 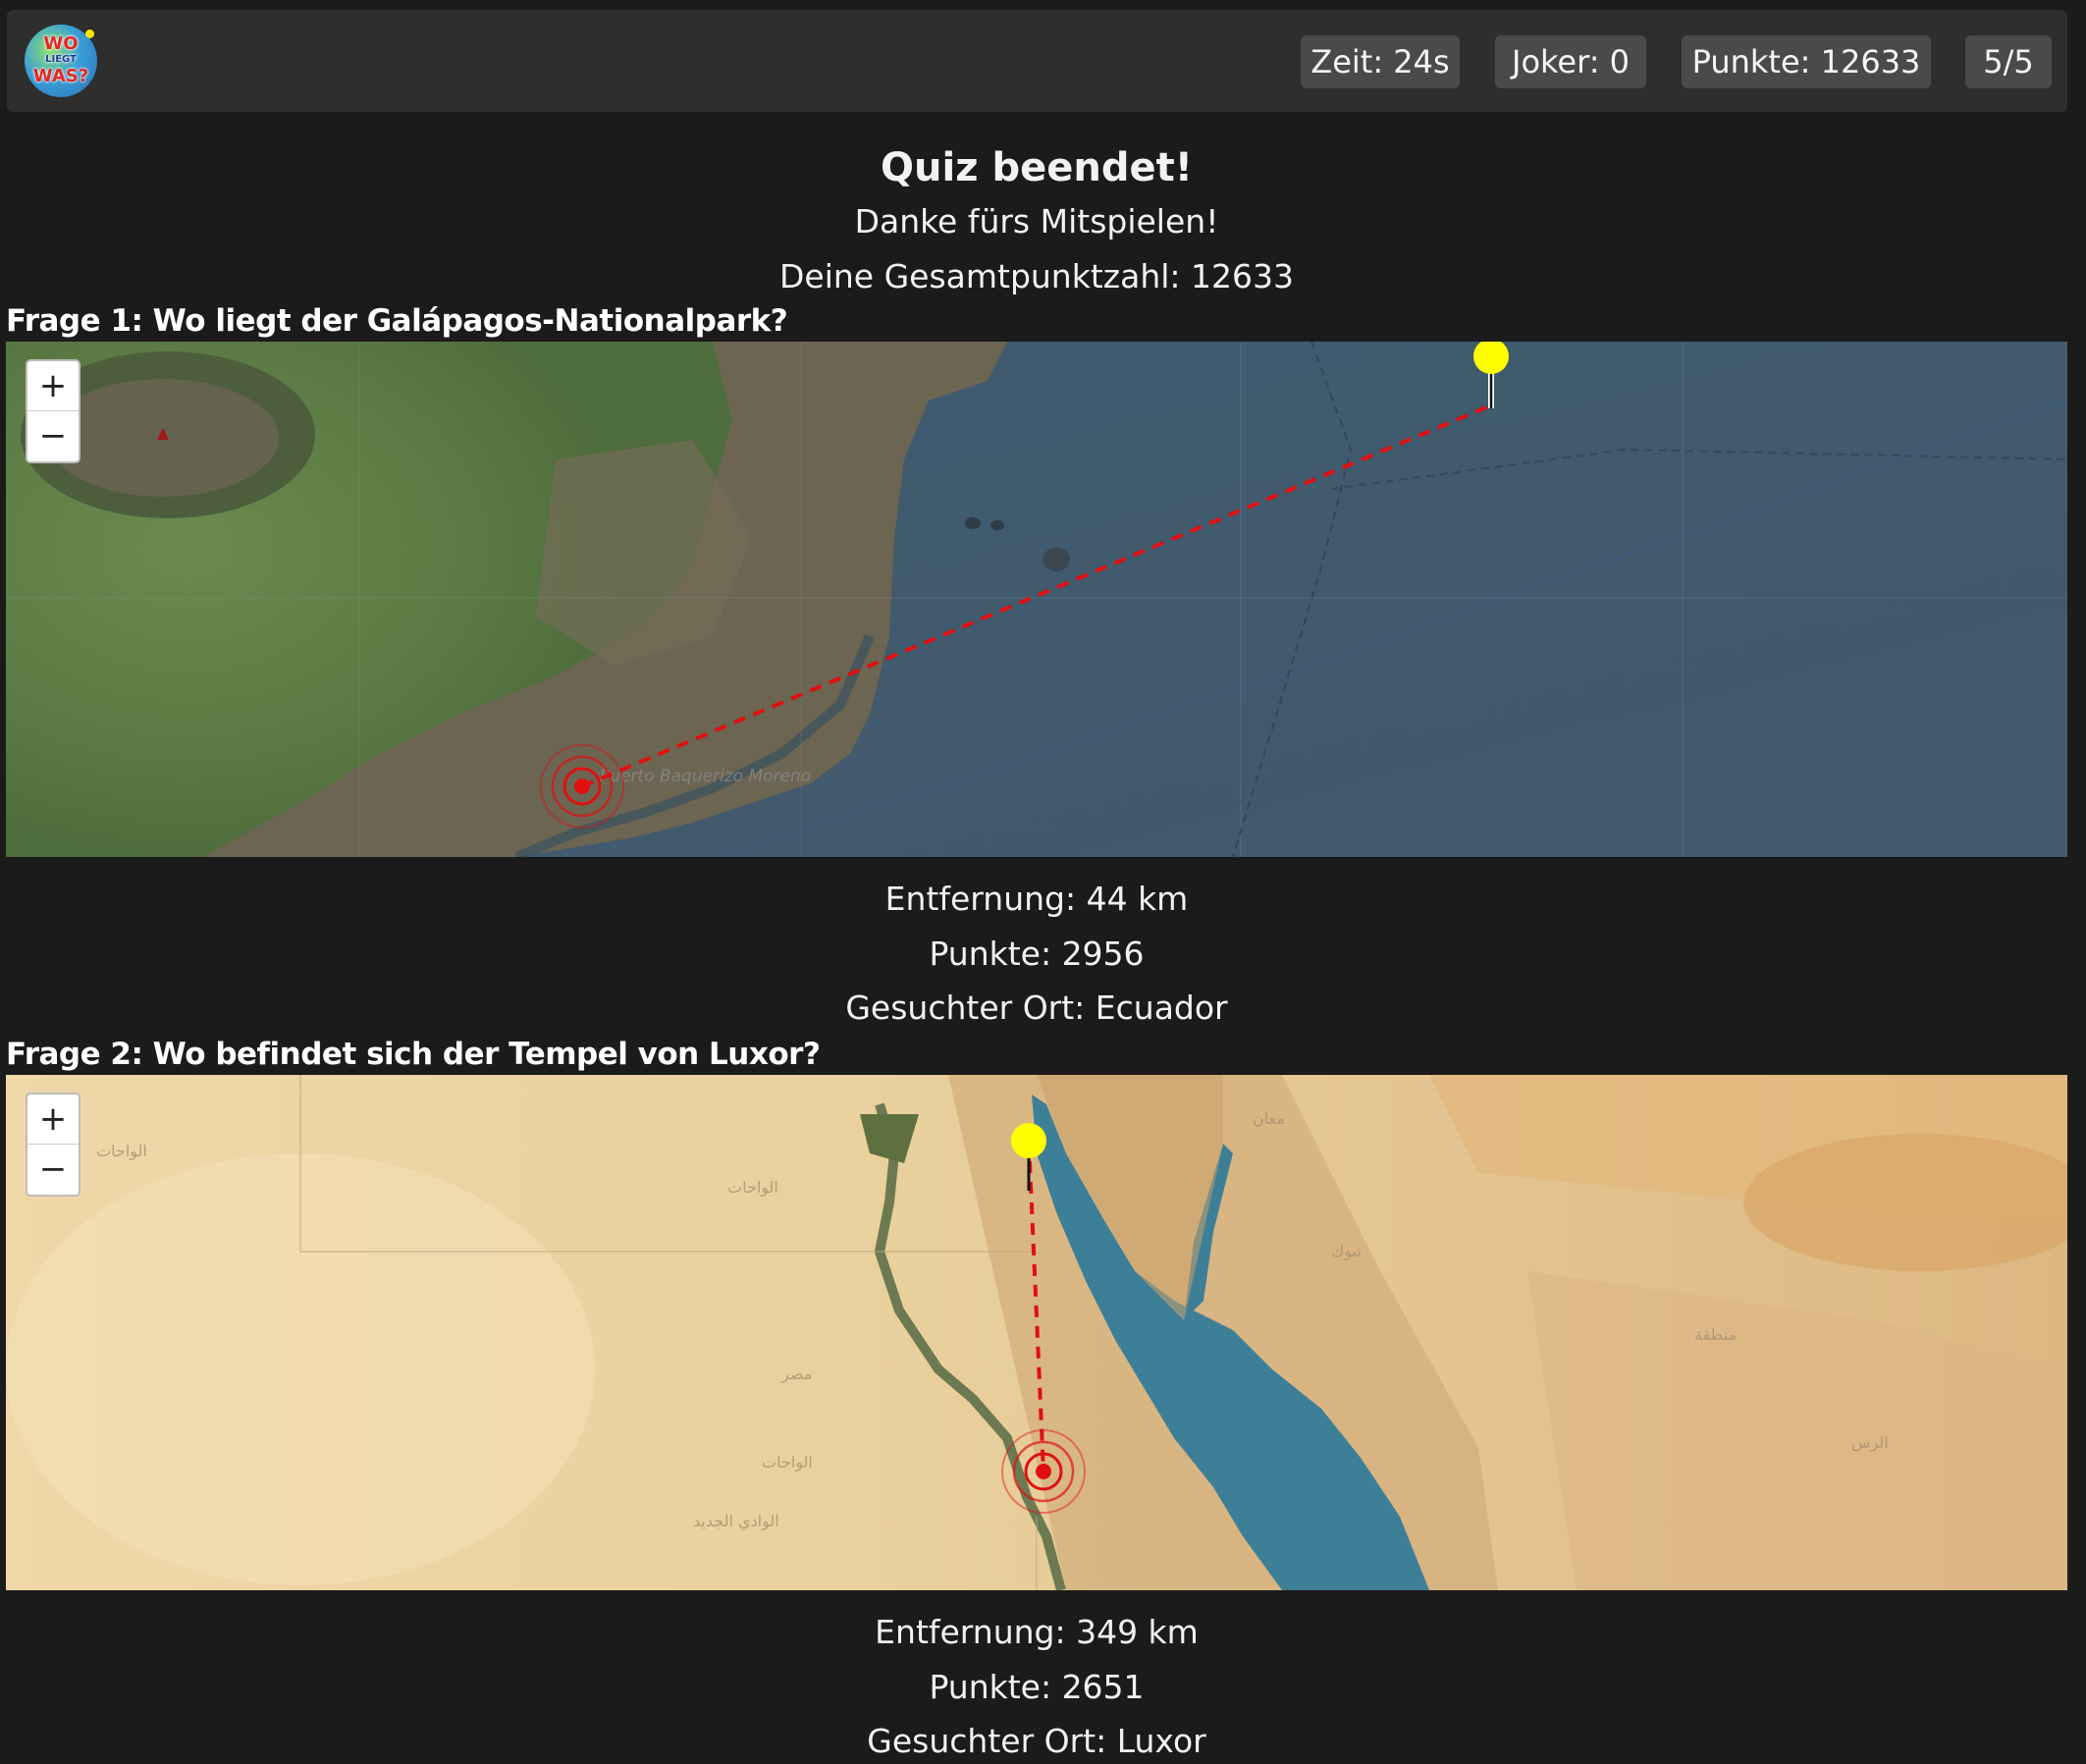 I want to click on question-2-place: Gesuchter Ort: Luxor, so click(x=1037, y=1741).